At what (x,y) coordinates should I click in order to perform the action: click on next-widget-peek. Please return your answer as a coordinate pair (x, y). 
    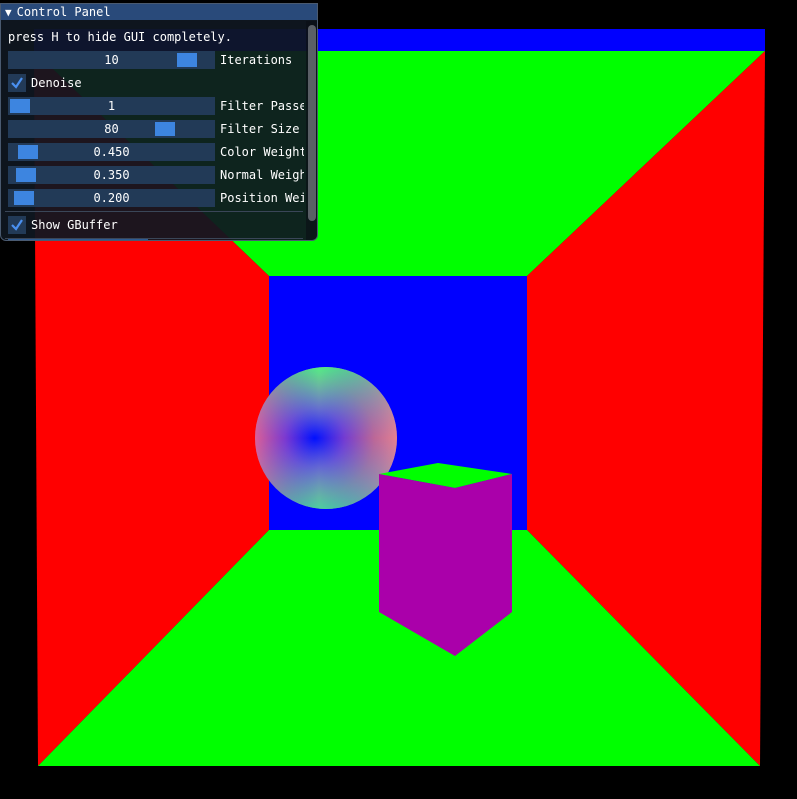
    Looking at the image, I should click on (78, 239).